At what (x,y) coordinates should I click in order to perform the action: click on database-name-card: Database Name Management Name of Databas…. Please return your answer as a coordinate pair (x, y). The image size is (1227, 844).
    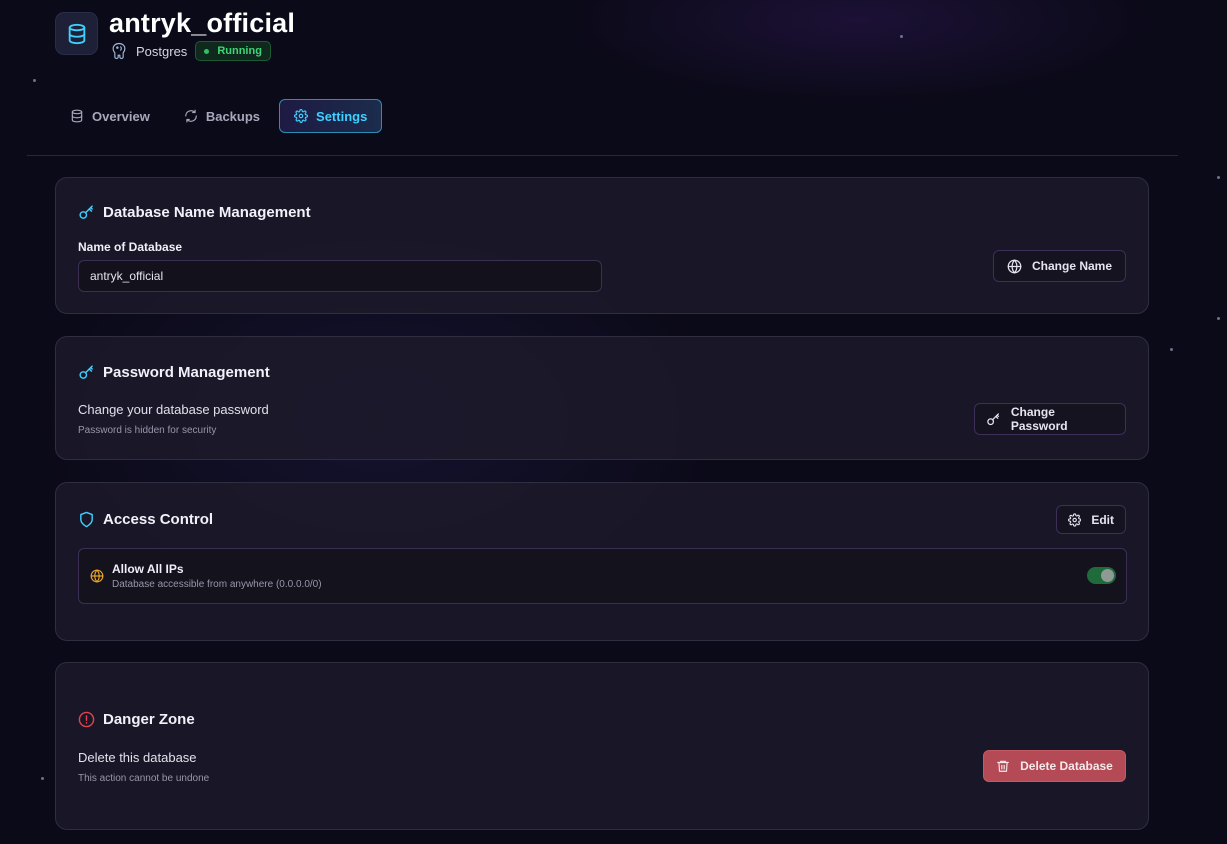
    Looking at the image, I should click on (602, 245).